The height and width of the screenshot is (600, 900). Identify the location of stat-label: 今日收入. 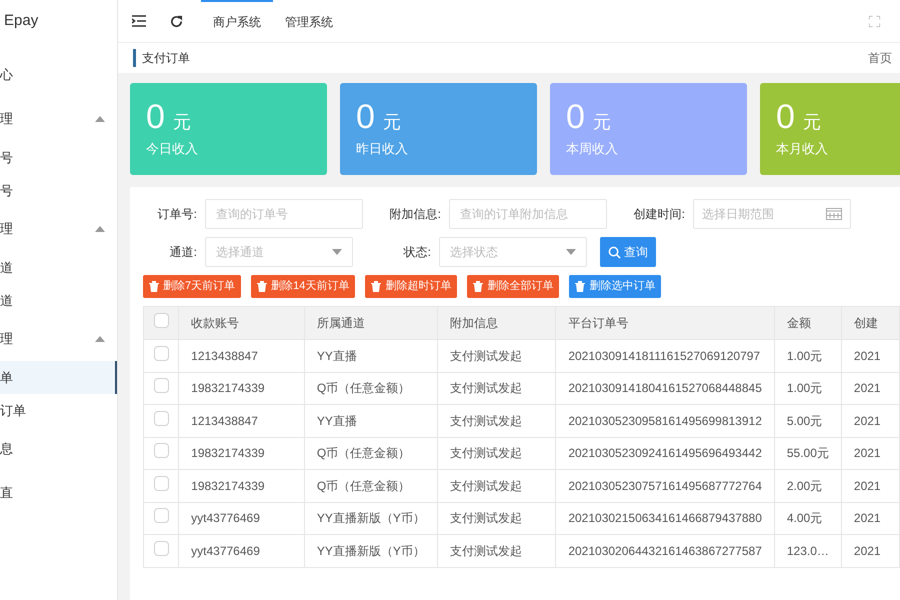
(172, 149).